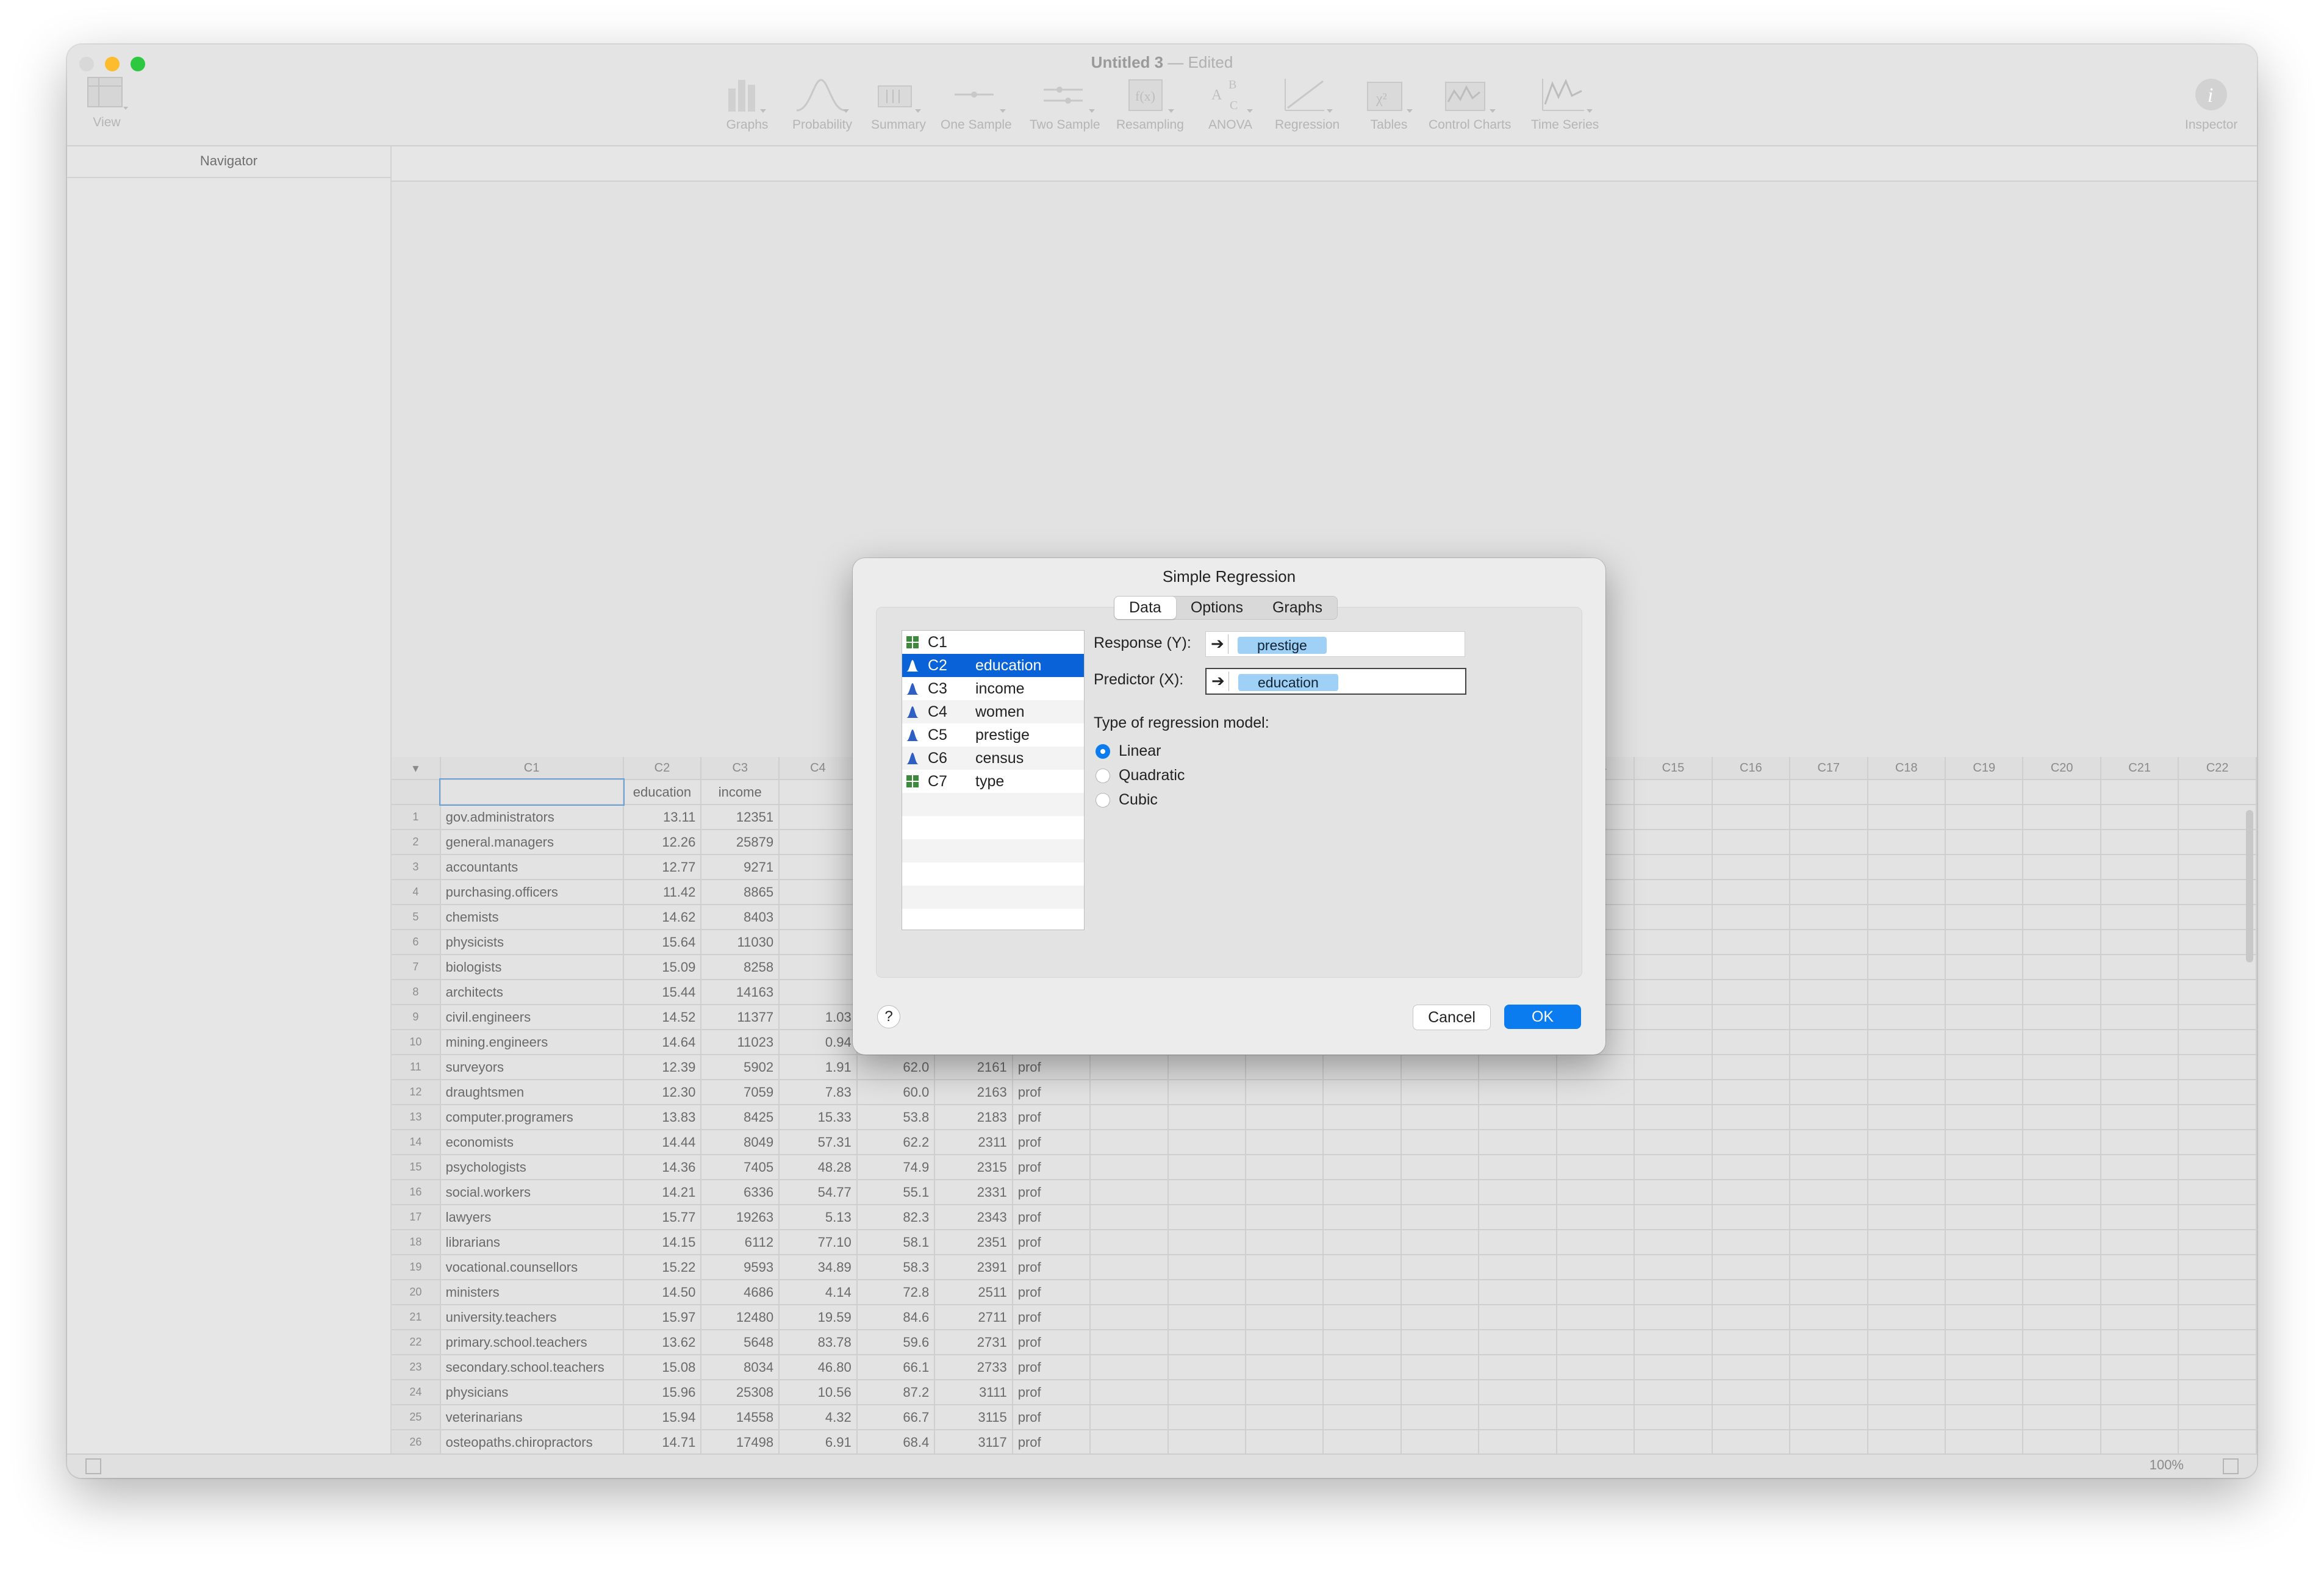 The height and width of the screenshot is (1570, 2324). I want to click on variable-name-cell: income, so click(740, 793).